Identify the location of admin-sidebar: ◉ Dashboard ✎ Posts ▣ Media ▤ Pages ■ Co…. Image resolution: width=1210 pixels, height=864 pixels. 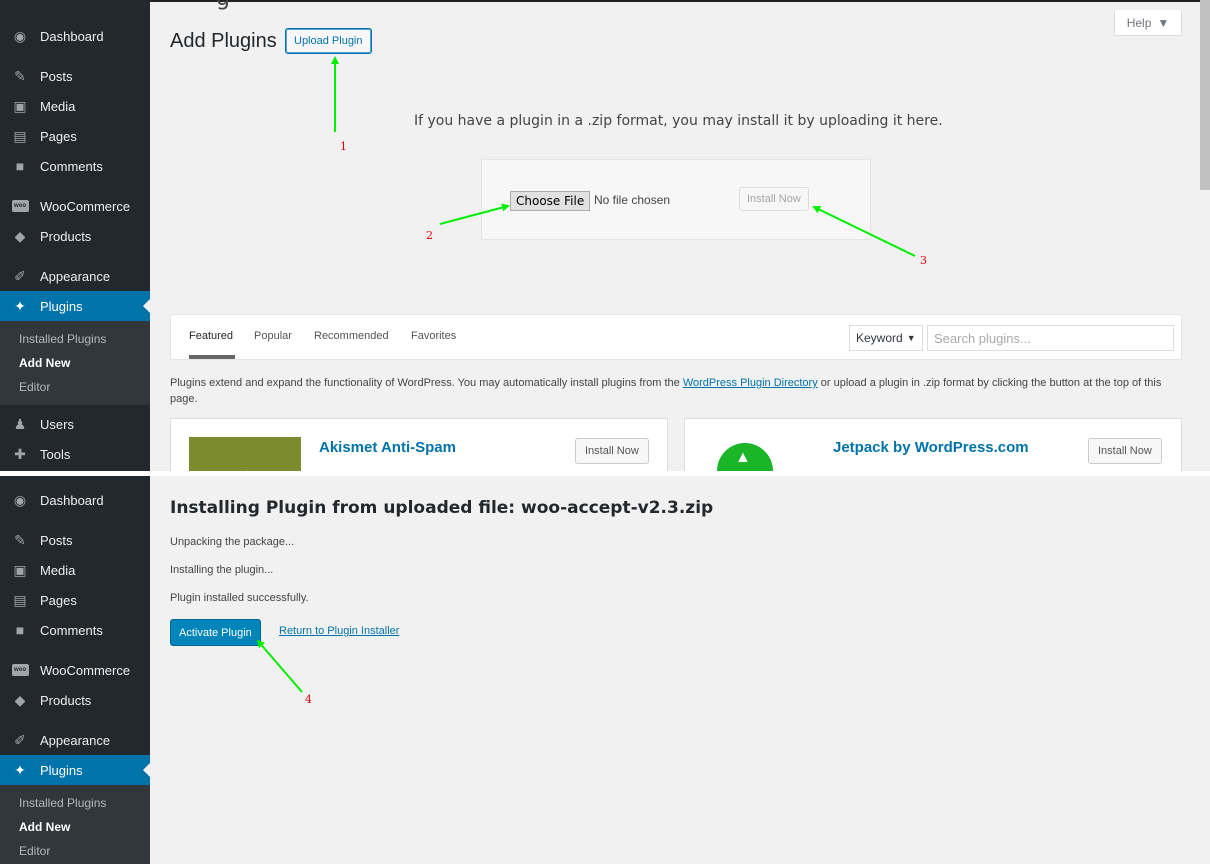
(75, 670).